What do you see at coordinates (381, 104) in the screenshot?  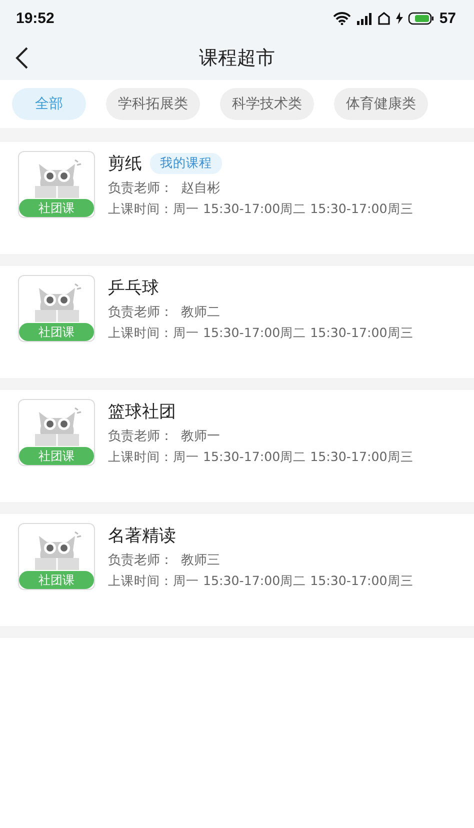 I see `category-tab: 体育健康类` at bounding box center [381, 104].